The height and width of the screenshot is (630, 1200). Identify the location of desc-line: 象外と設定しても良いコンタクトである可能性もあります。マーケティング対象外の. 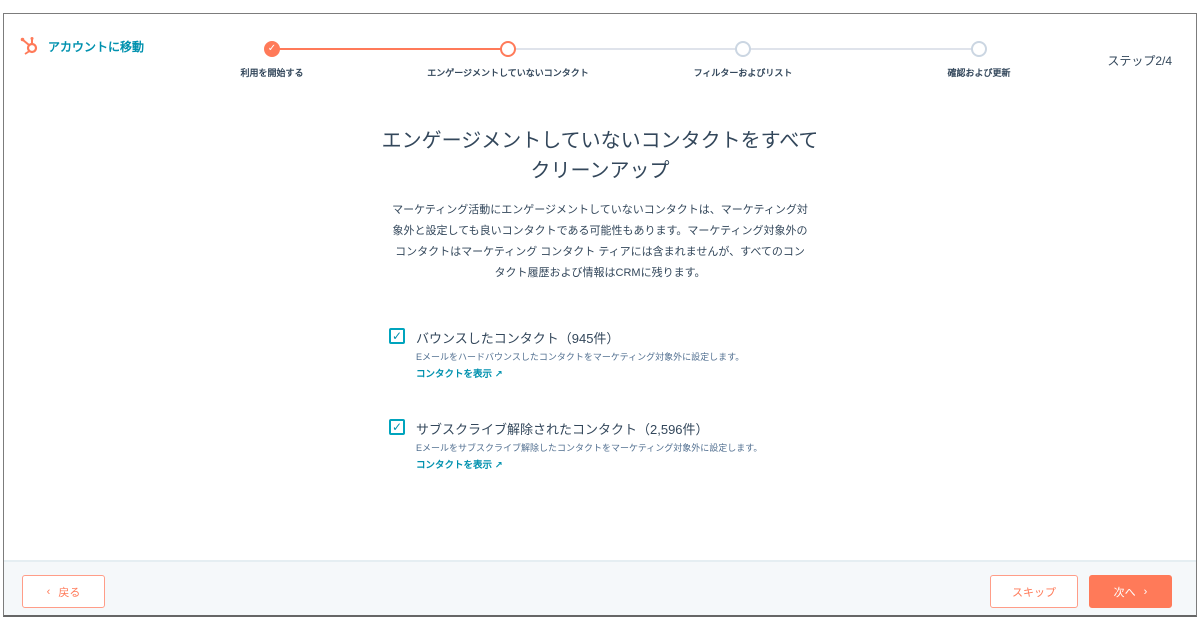
(600, 231).